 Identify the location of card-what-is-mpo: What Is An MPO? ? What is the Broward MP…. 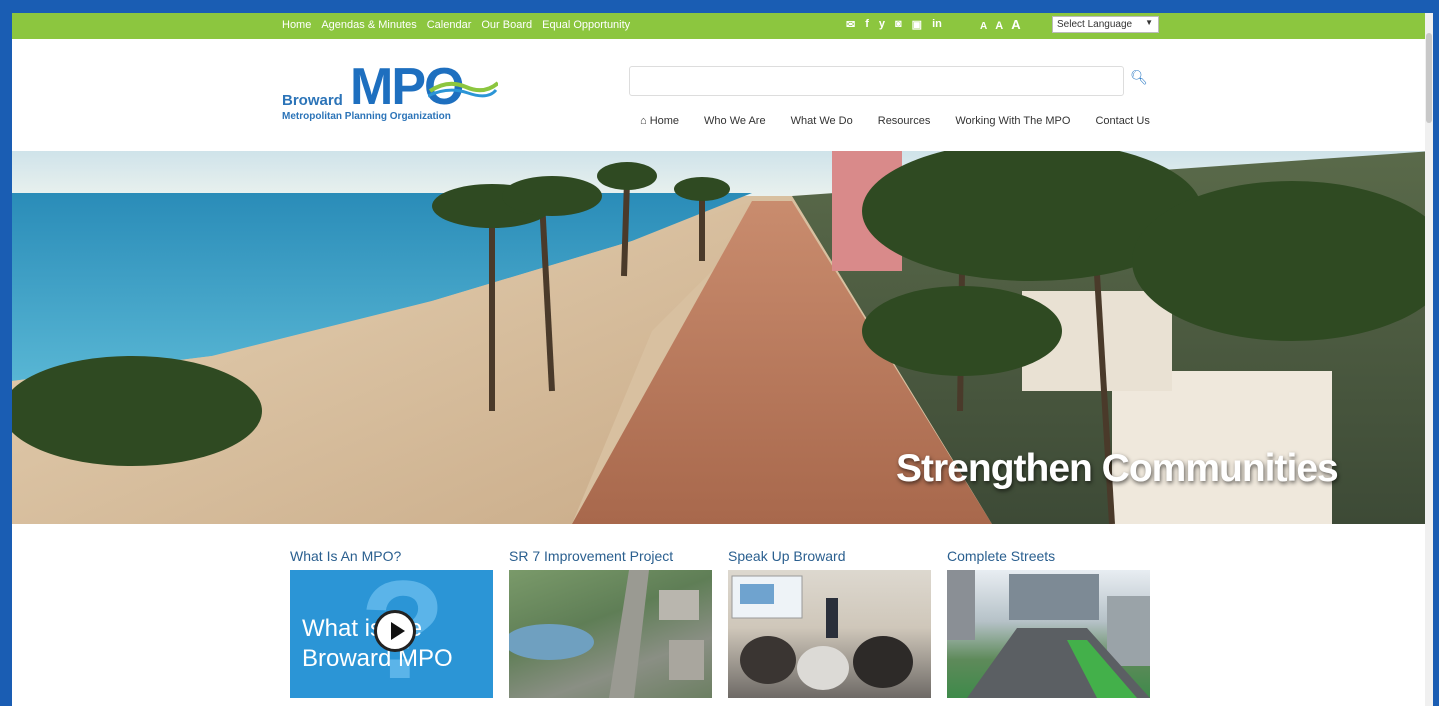
(391, 623).